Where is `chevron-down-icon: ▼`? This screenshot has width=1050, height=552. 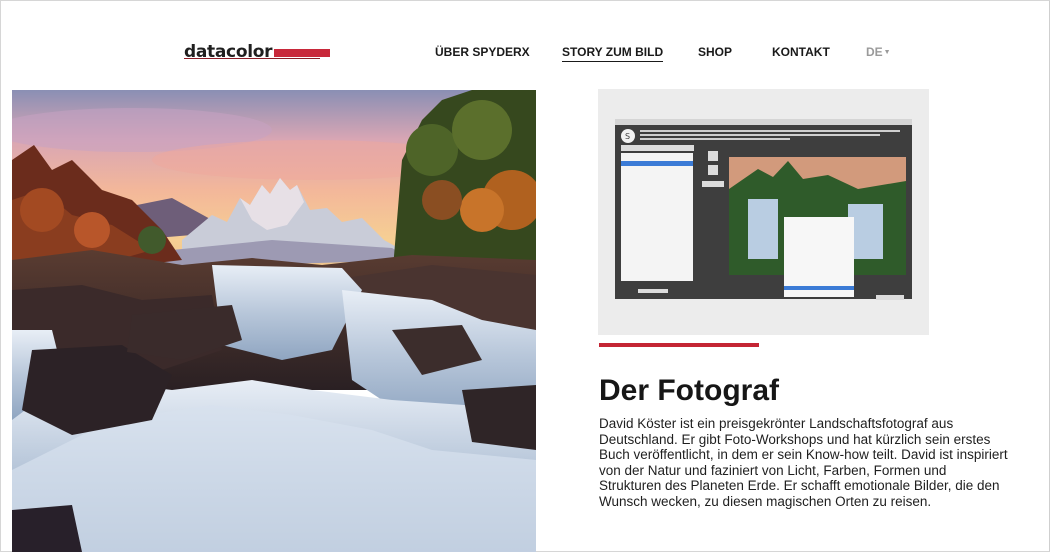
chevron-down-icon: ▼ is located at coordinates (887, 52).